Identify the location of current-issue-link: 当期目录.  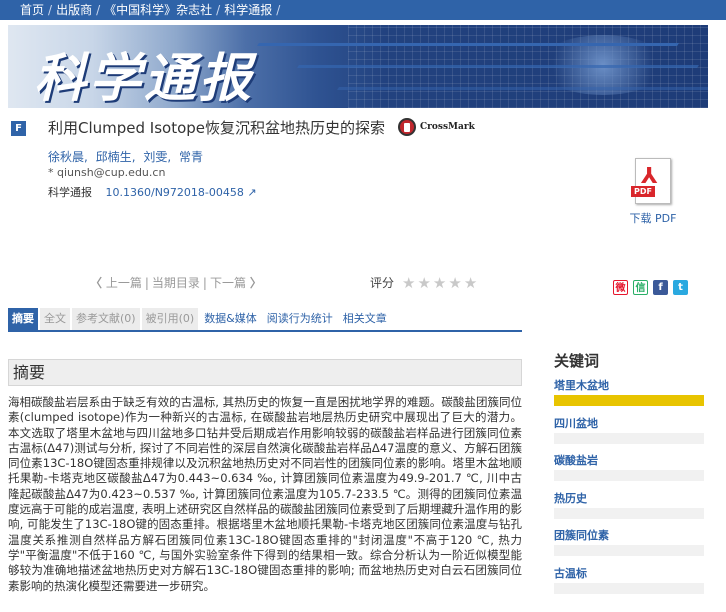
(176, 283).